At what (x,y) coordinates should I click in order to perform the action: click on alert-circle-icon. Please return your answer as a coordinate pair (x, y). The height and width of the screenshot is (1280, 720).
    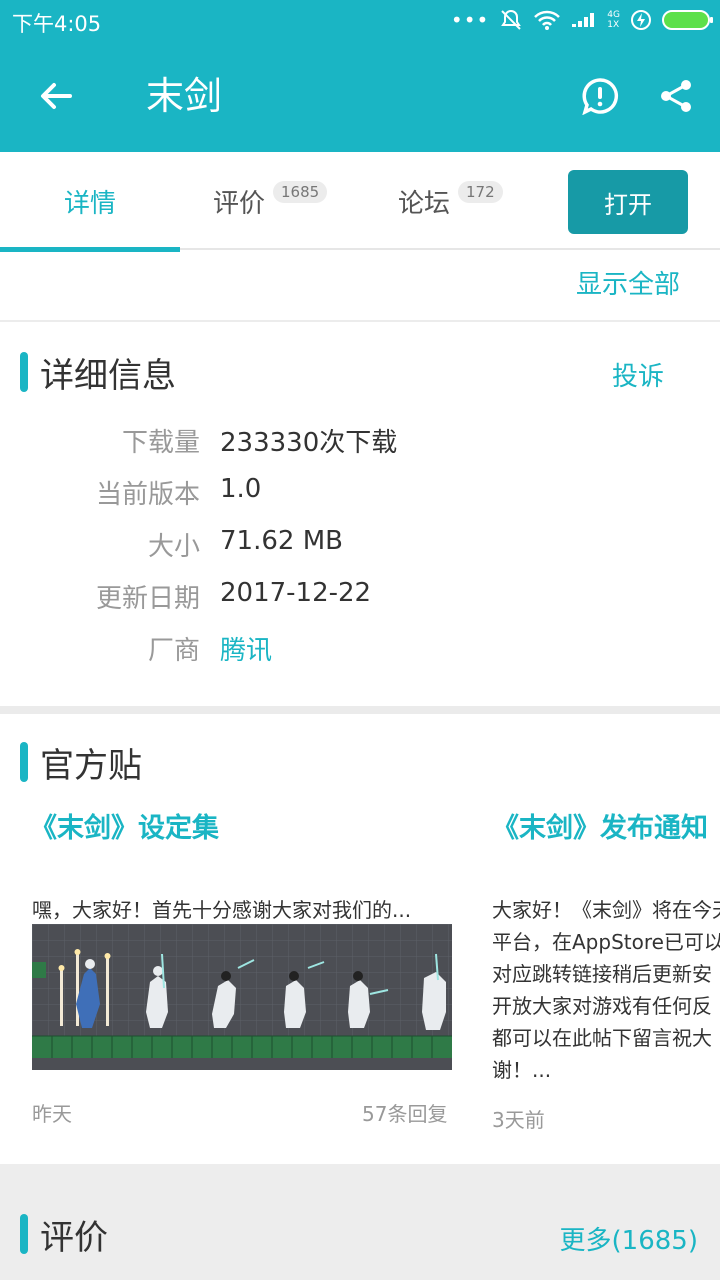
    Looking at the image, I should click on (600, 96).